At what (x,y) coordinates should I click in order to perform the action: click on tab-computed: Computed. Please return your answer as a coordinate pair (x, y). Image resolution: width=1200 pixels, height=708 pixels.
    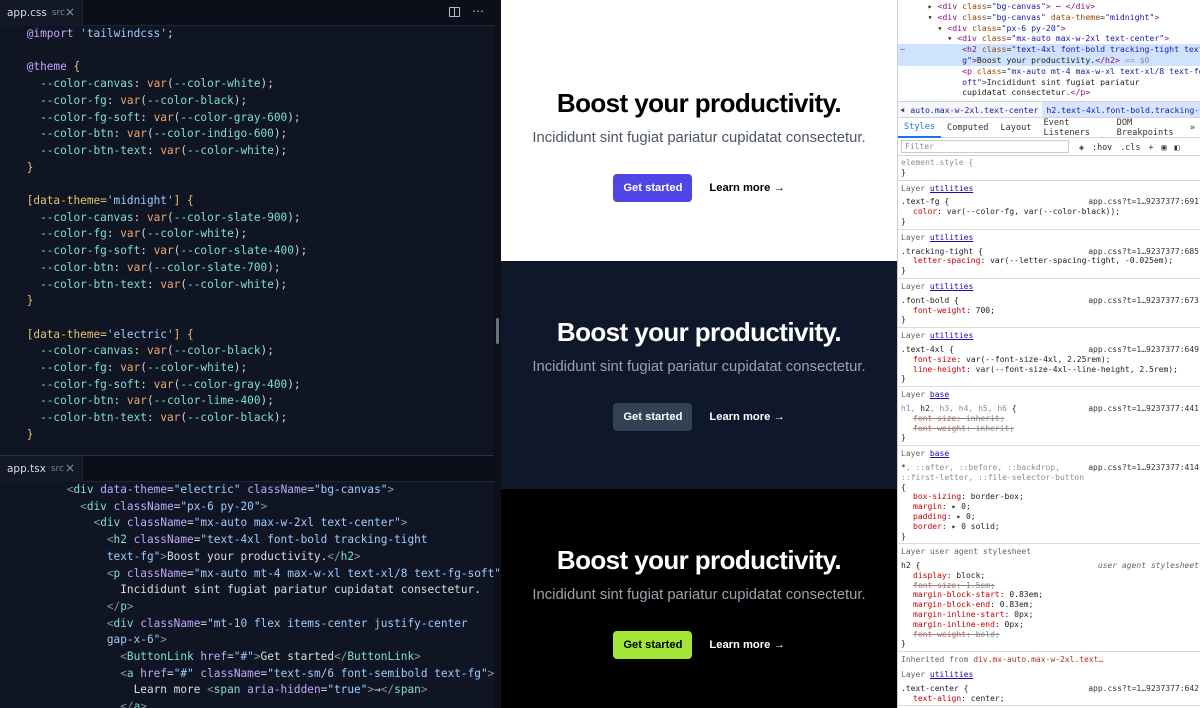
    Looking at the image, I should click on (967, 128).